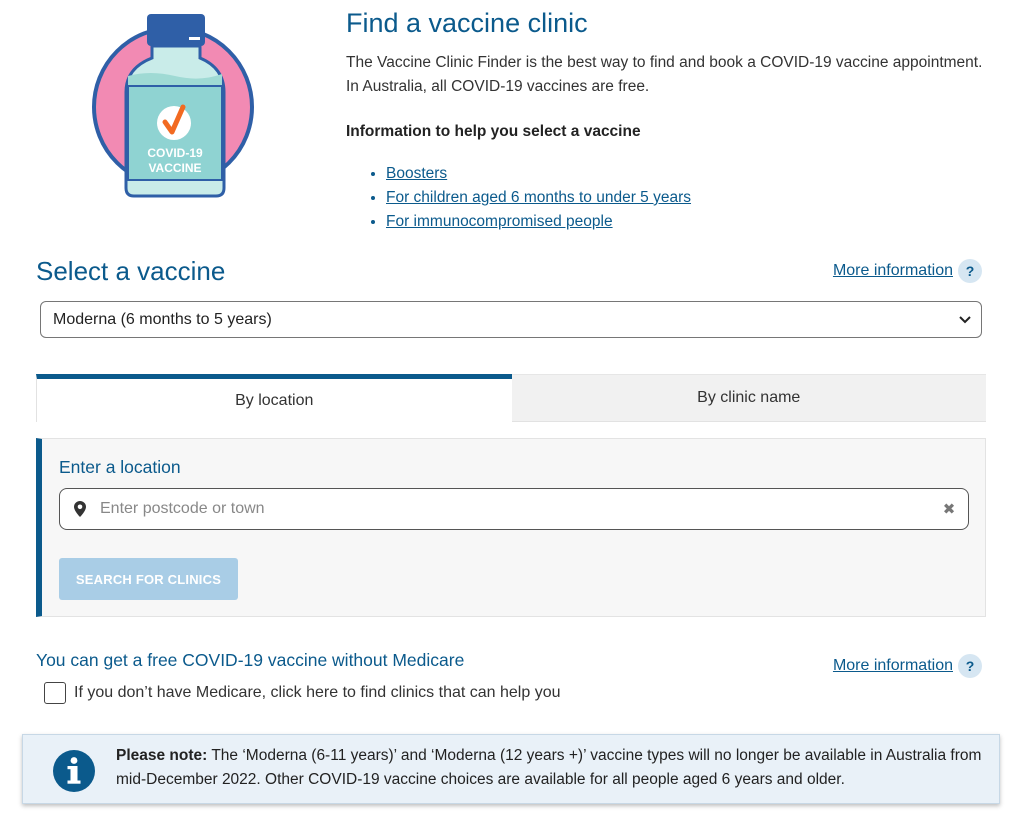  I want to click on immunocompromised-link: For immunocompromised people, so click(499, 221).